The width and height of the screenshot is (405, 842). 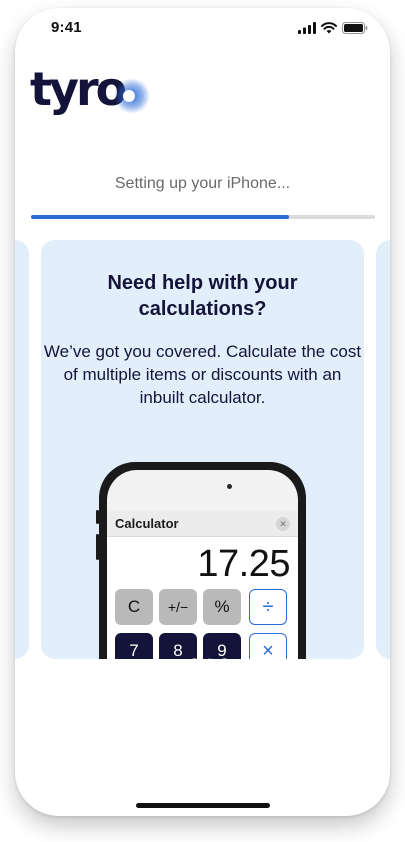 I want to click on home-indicator, so click(x=203, y=805).